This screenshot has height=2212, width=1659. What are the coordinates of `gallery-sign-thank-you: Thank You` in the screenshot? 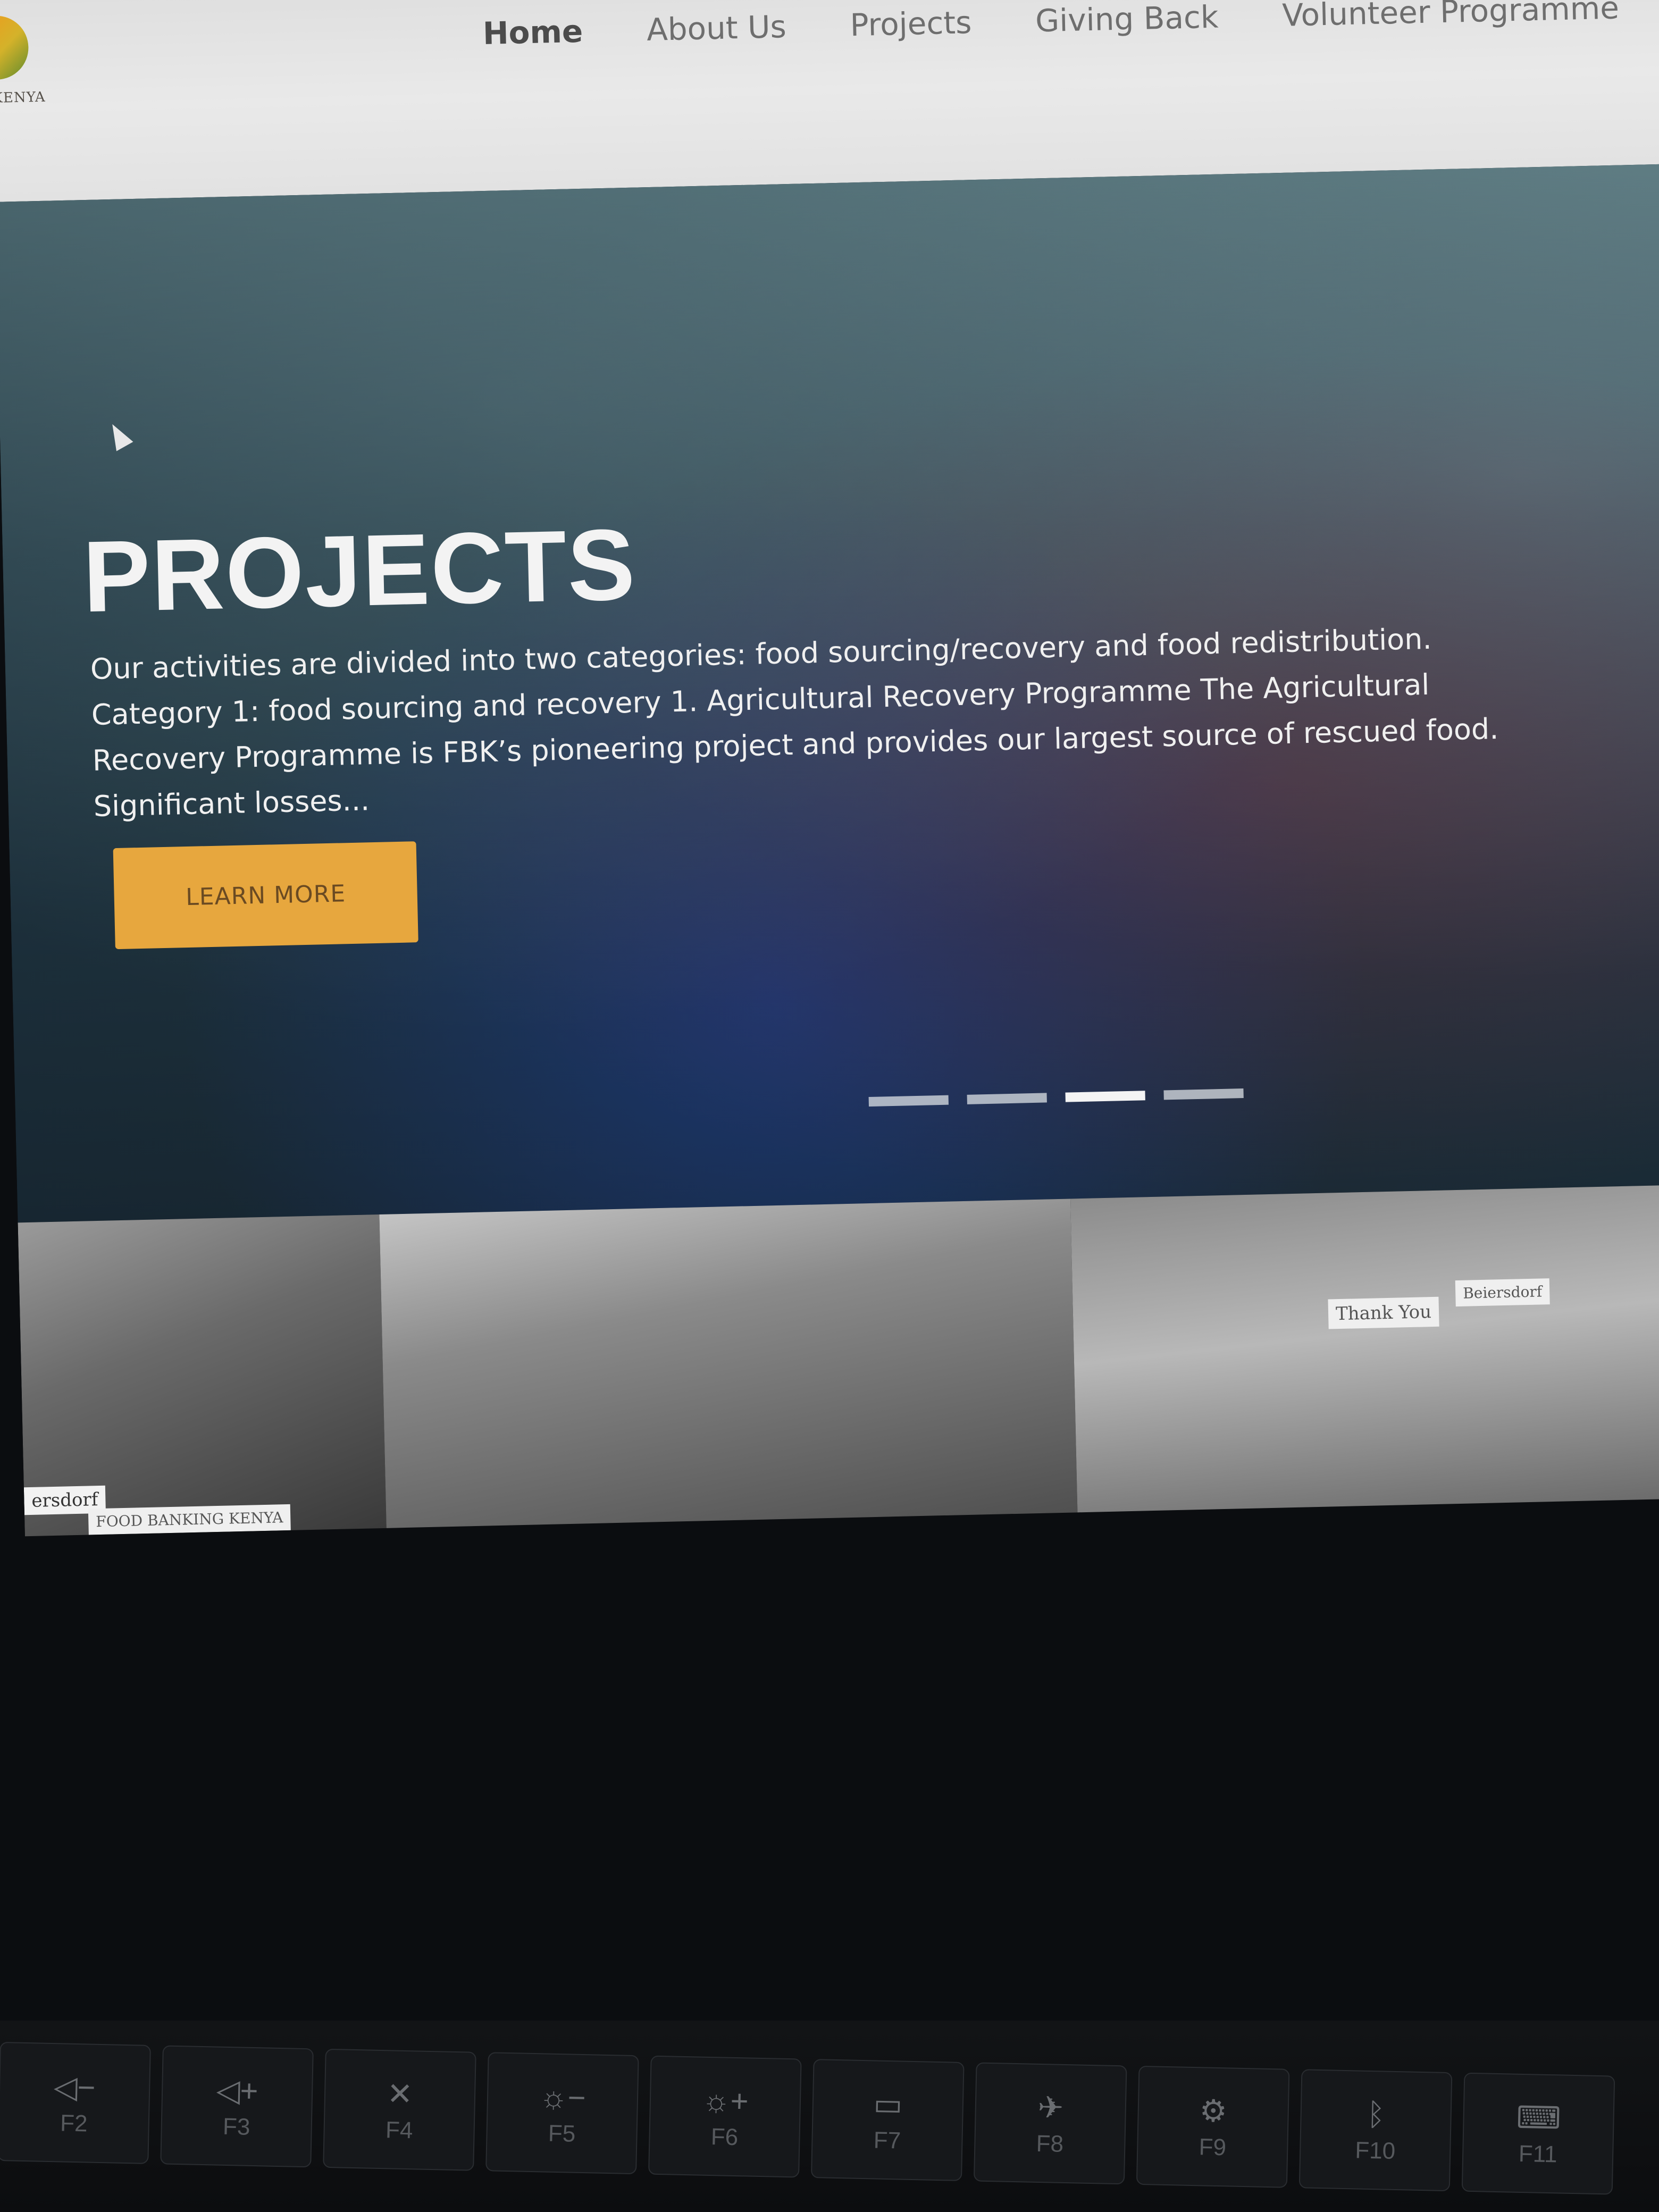 It's located at (1383, 1312).